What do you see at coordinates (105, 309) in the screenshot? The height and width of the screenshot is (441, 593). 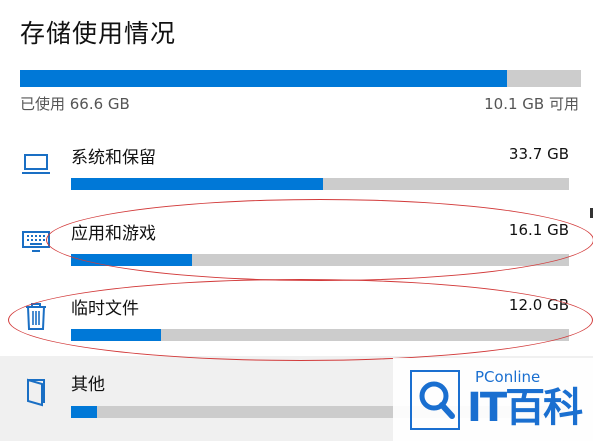 I see `category-name: 临时文件` at bounding box center [105, 309].